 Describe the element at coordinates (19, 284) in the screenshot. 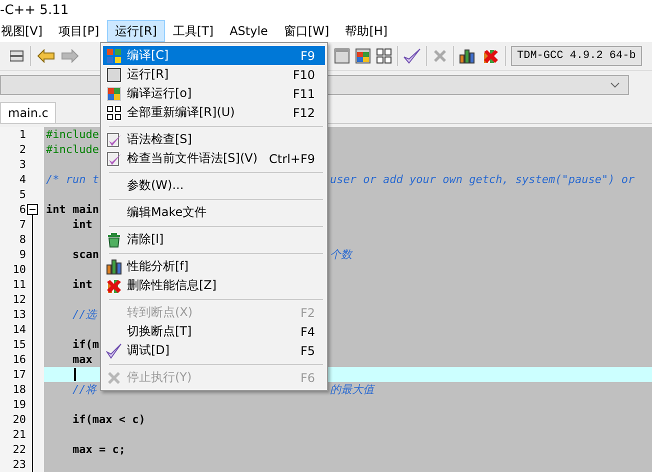

I see `line-number: 11` at that location.